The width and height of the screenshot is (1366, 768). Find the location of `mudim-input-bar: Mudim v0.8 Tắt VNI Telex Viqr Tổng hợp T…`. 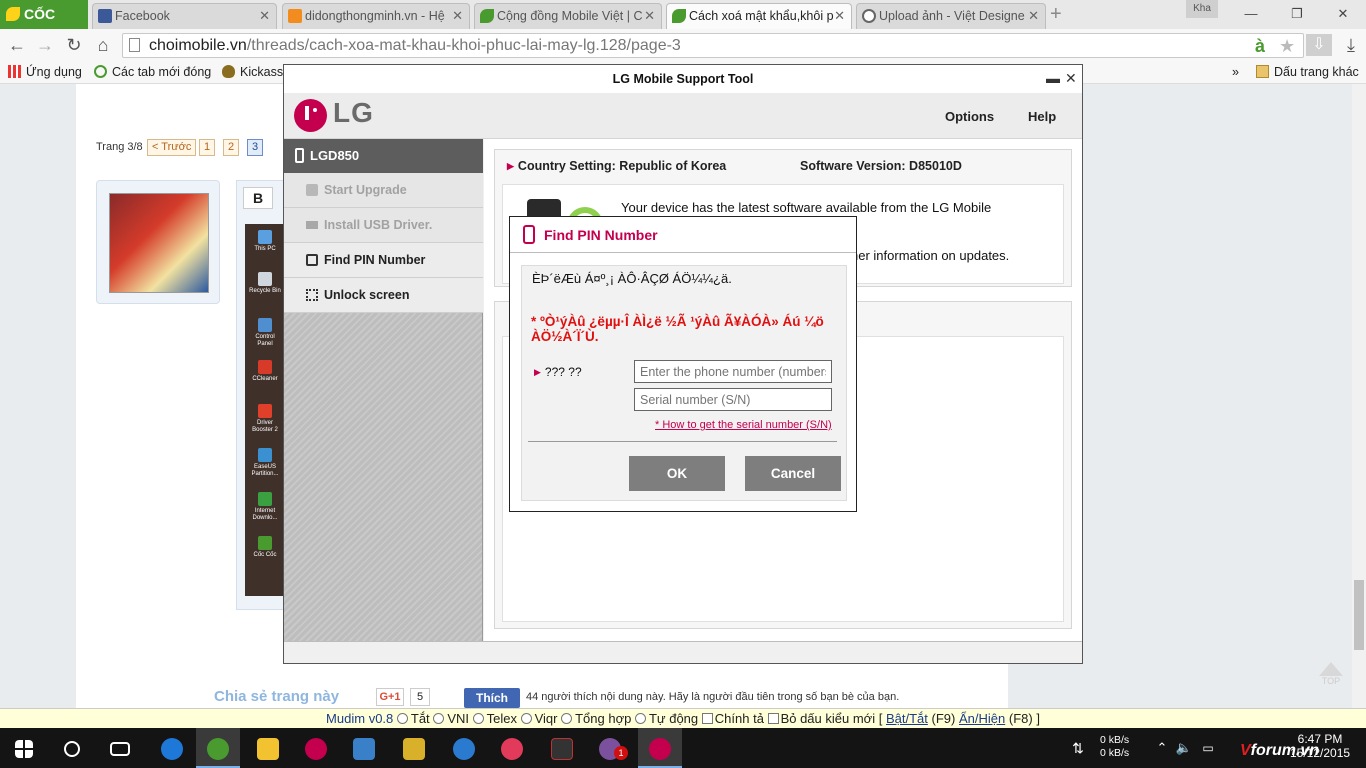

mudim-input-bar: Mudim v0.8 Tắt VNI Telex Viqr Tổng hợp T… is located at coordinates (683, 718).